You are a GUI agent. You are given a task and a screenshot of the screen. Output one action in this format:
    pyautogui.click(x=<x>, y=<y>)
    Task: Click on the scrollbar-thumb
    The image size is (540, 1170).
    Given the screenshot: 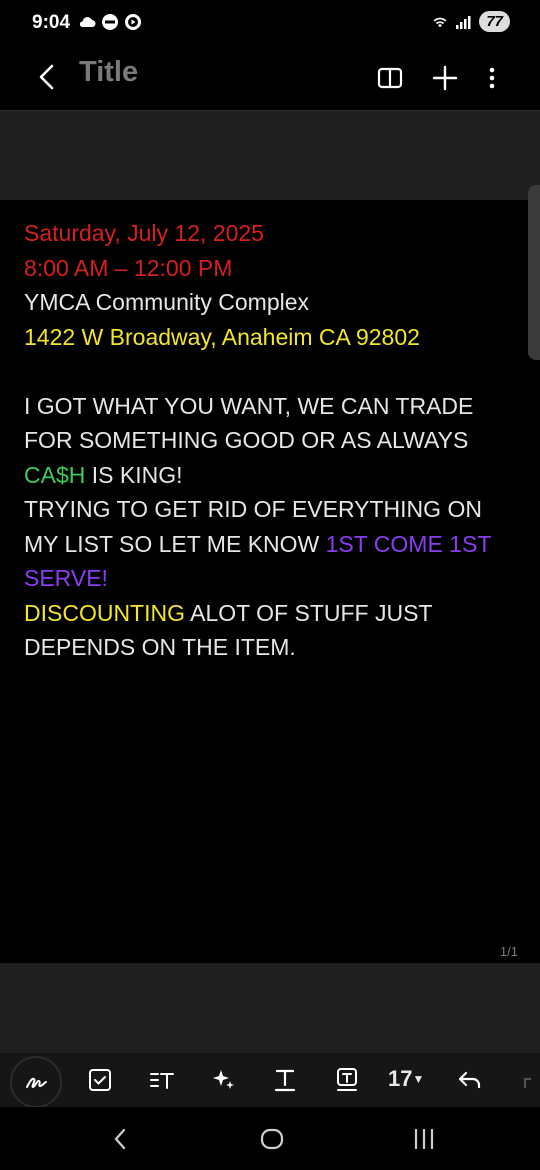 What is the action you would take?
    pyautogui.click(x=534, y=272)
    